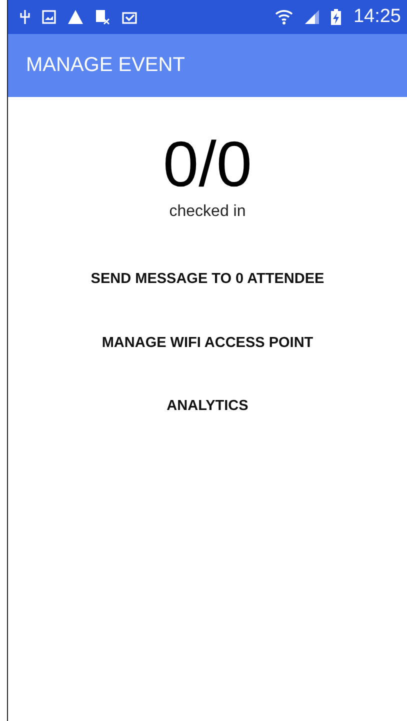 The width and height of the screenshot is (407, 721). Describe the element at coordinates (102, 17) in the screenshot. I see `document-icon` at that location.